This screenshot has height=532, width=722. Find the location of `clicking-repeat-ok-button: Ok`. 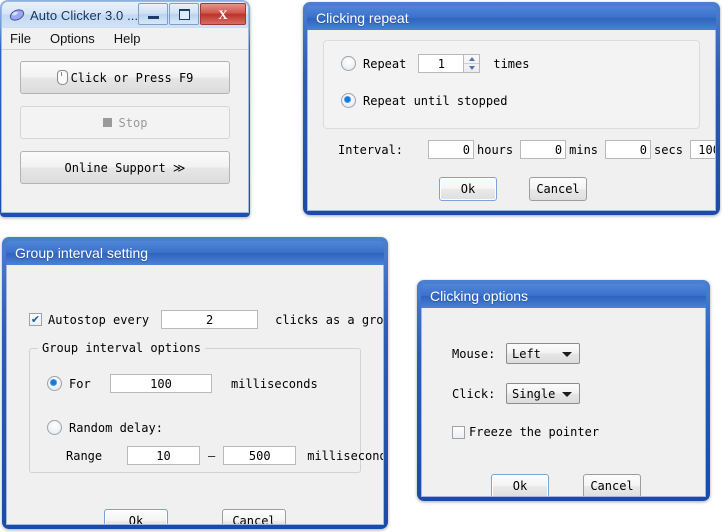

clicking-repeat-ok-button: Ok is located at coordinates (468, 189).